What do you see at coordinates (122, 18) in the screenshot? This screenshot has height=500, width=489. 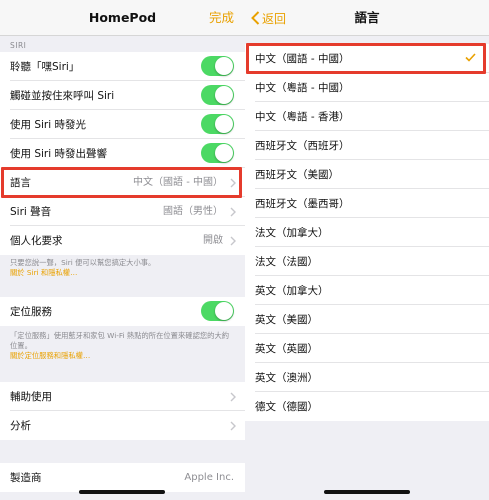 I see `nav-bar: HomePod 完成` at bounding box center [122, 18].